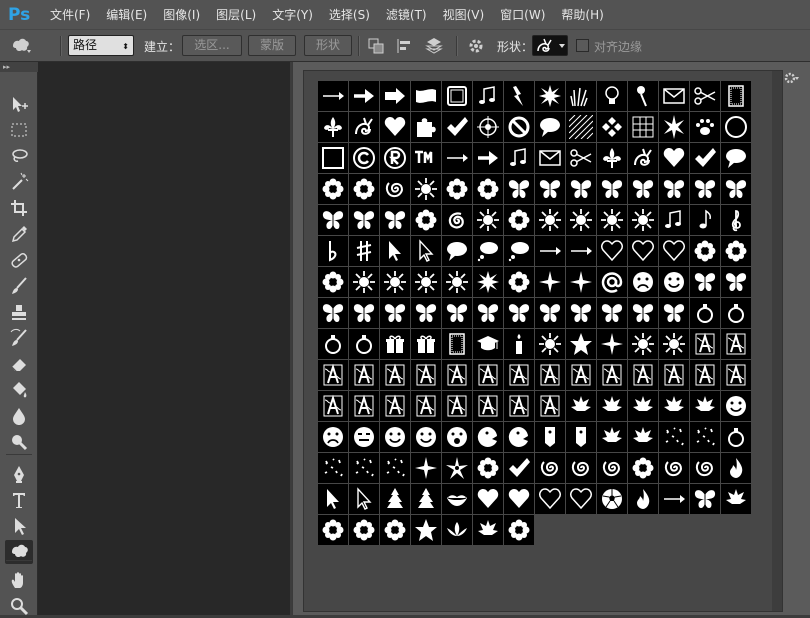 The height and width of the screenshot is (618, 810). Describe the element at coordinates (488, 158) in the screenshot. I see `shape-swatch-arrow-bold` at that location.